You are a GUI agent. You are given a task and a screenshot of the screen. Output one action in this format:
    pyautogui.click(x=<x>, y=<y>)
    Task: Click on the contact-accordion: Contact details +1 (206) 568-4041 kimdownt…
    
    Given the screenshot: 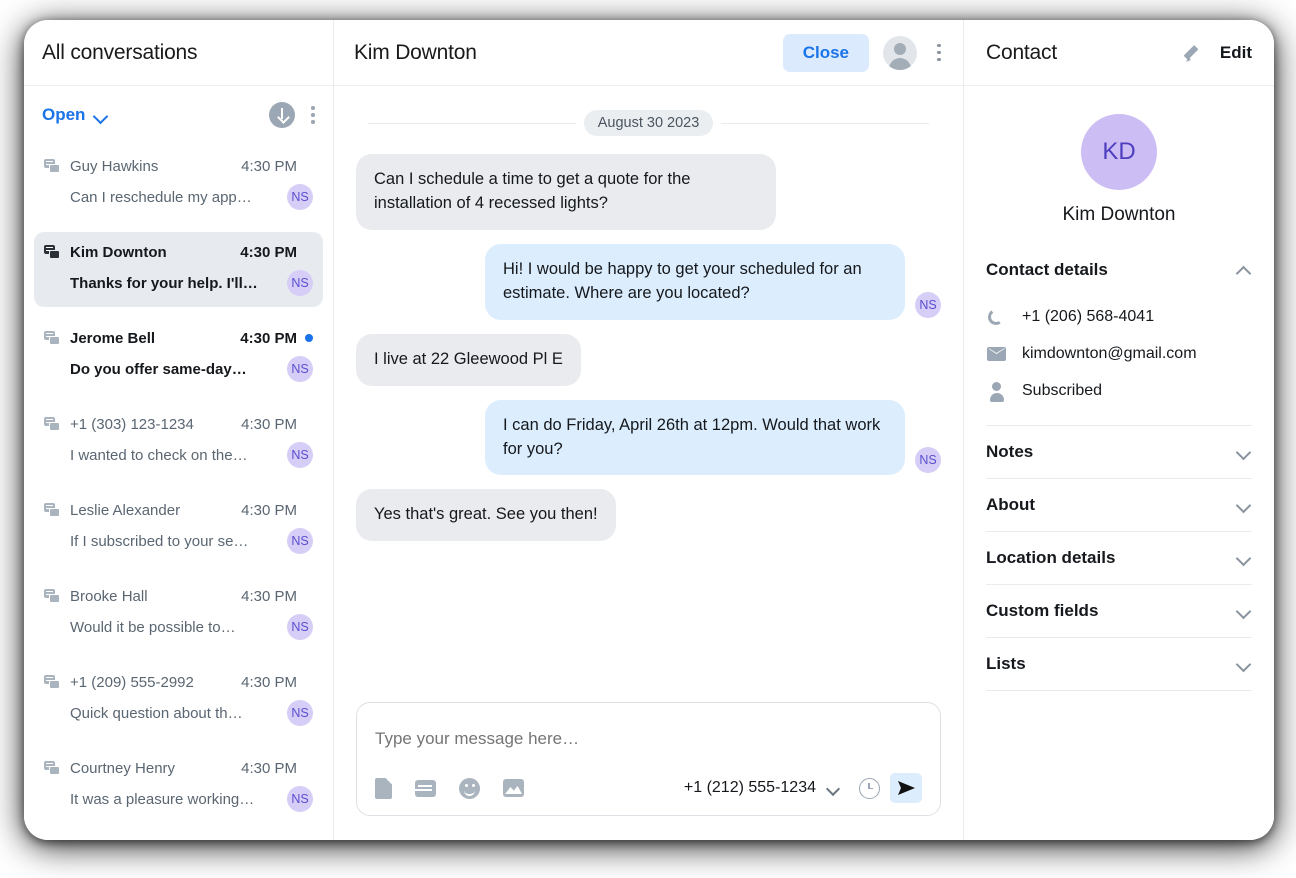 What is the action you would take?
    pyautogui.click(x=1119, y=467)
    